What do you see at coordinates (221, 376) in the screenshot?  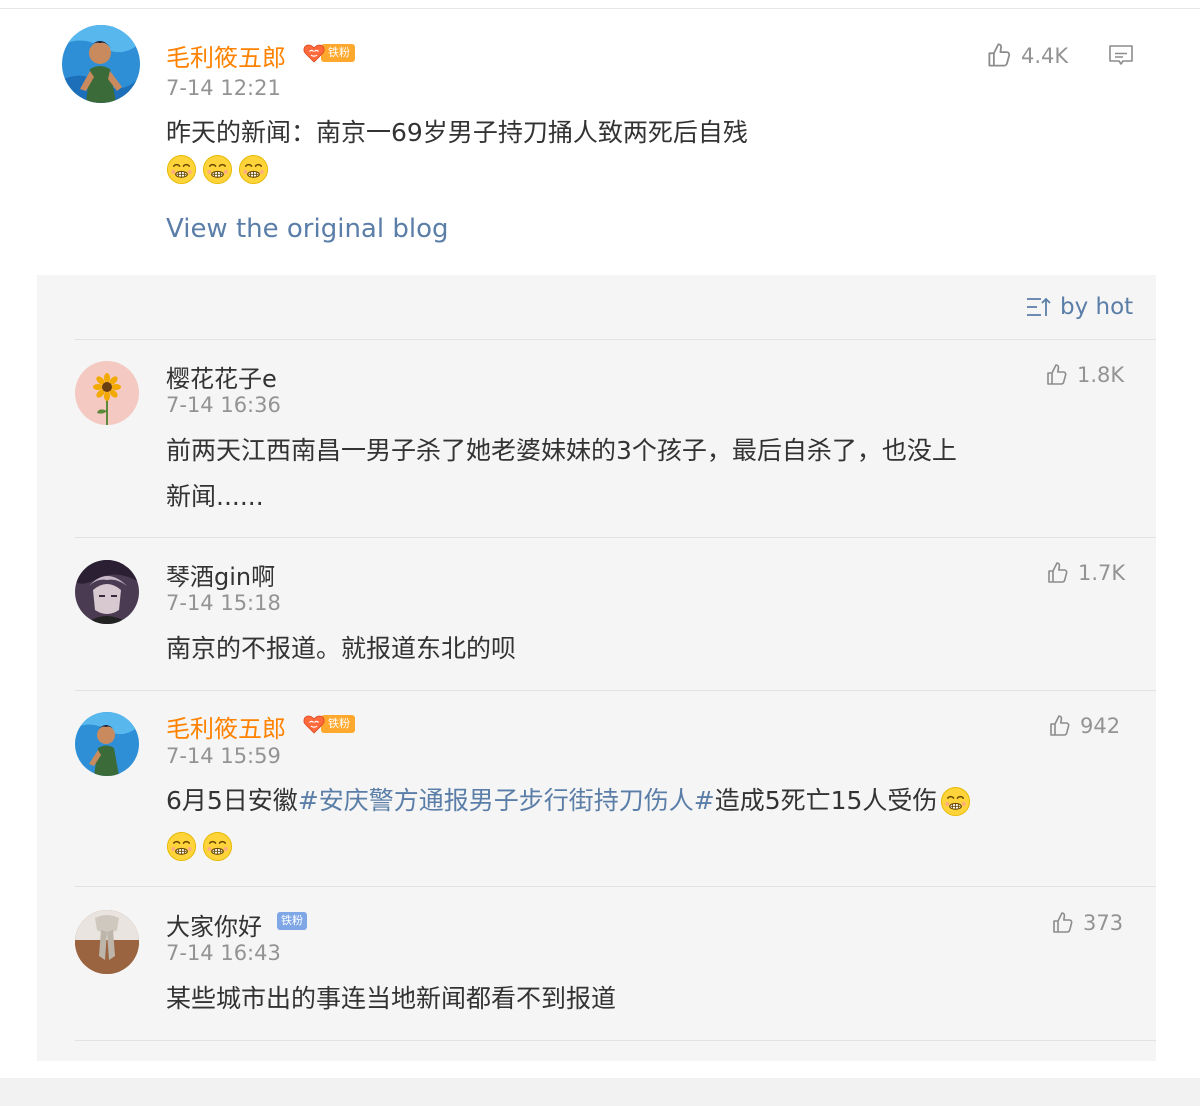 I see `comment-username: 樱花花子e` at bounding box center [221, 376].